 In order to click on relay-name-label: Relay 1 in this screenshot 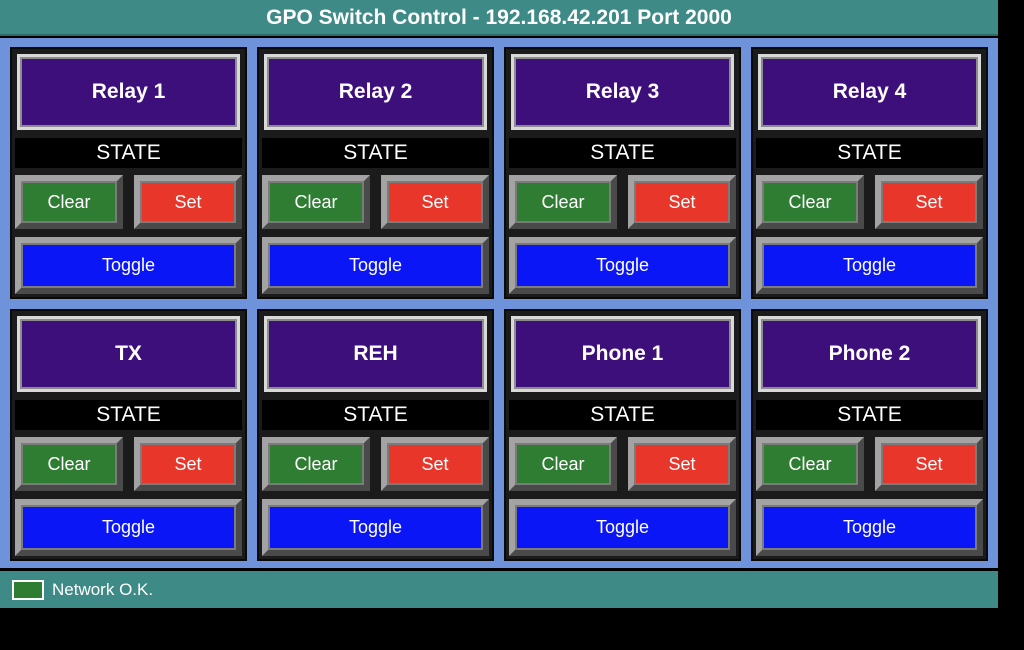, I will do `click(128, 92)`.